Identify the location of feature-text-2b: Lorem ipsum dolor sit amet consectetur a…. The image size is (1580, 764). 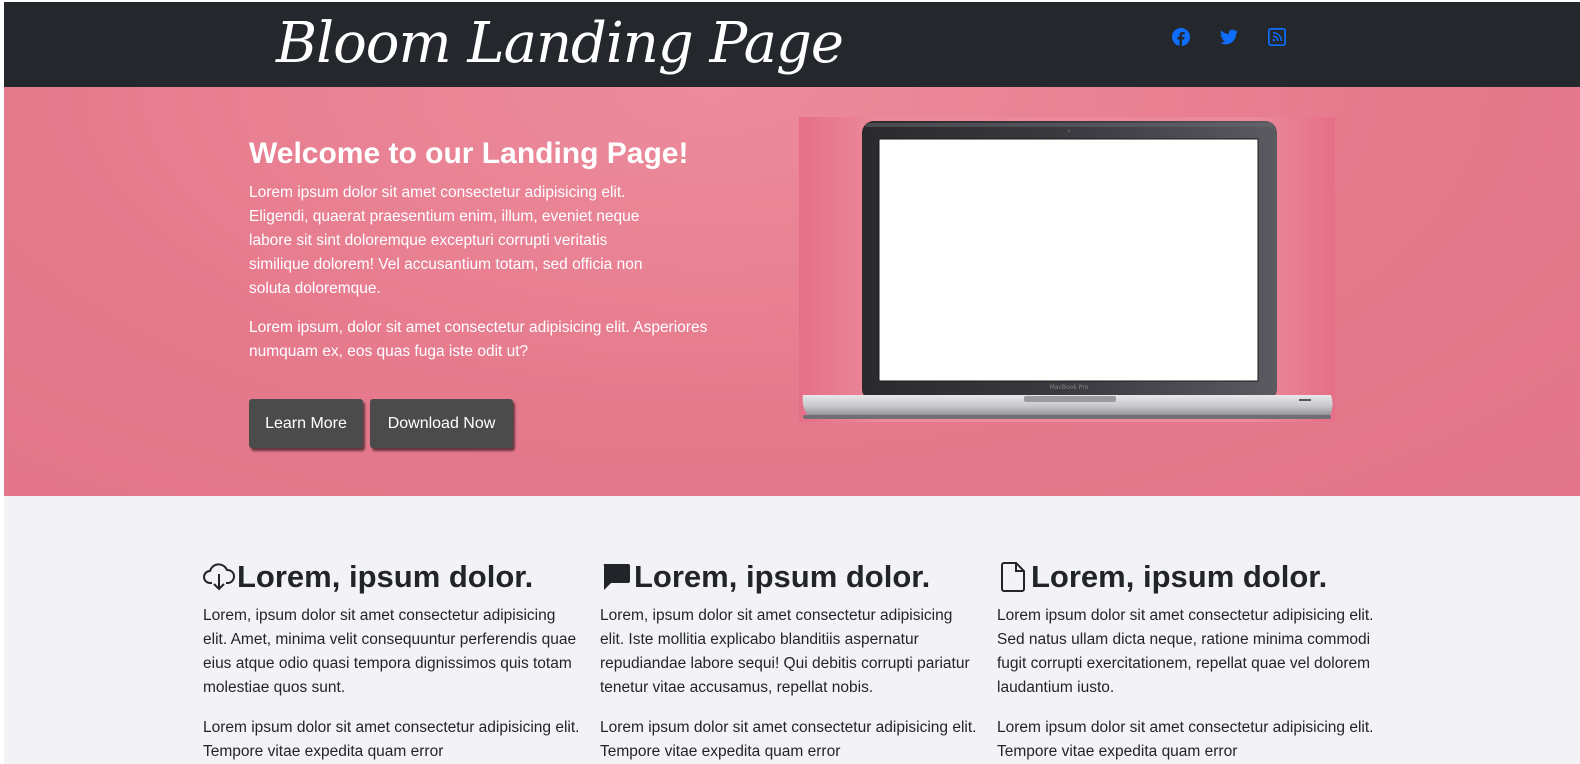
(788, 739).